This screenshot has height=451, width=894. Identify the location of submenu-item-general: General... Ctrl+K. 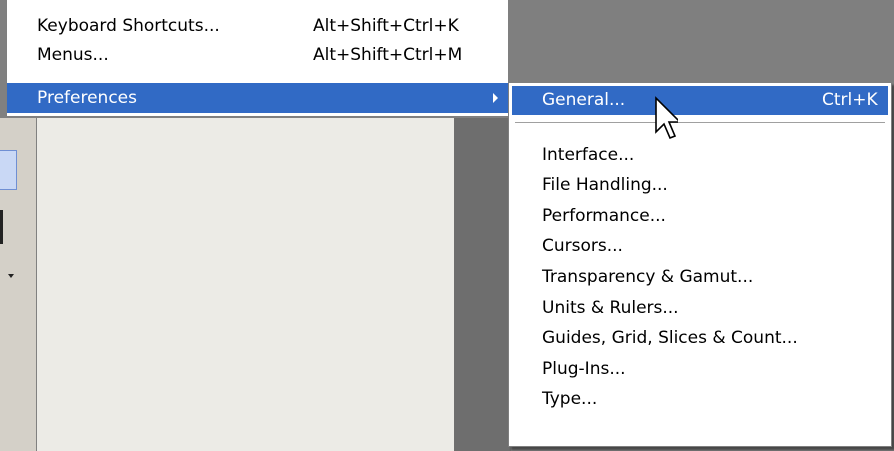
(700, 100).